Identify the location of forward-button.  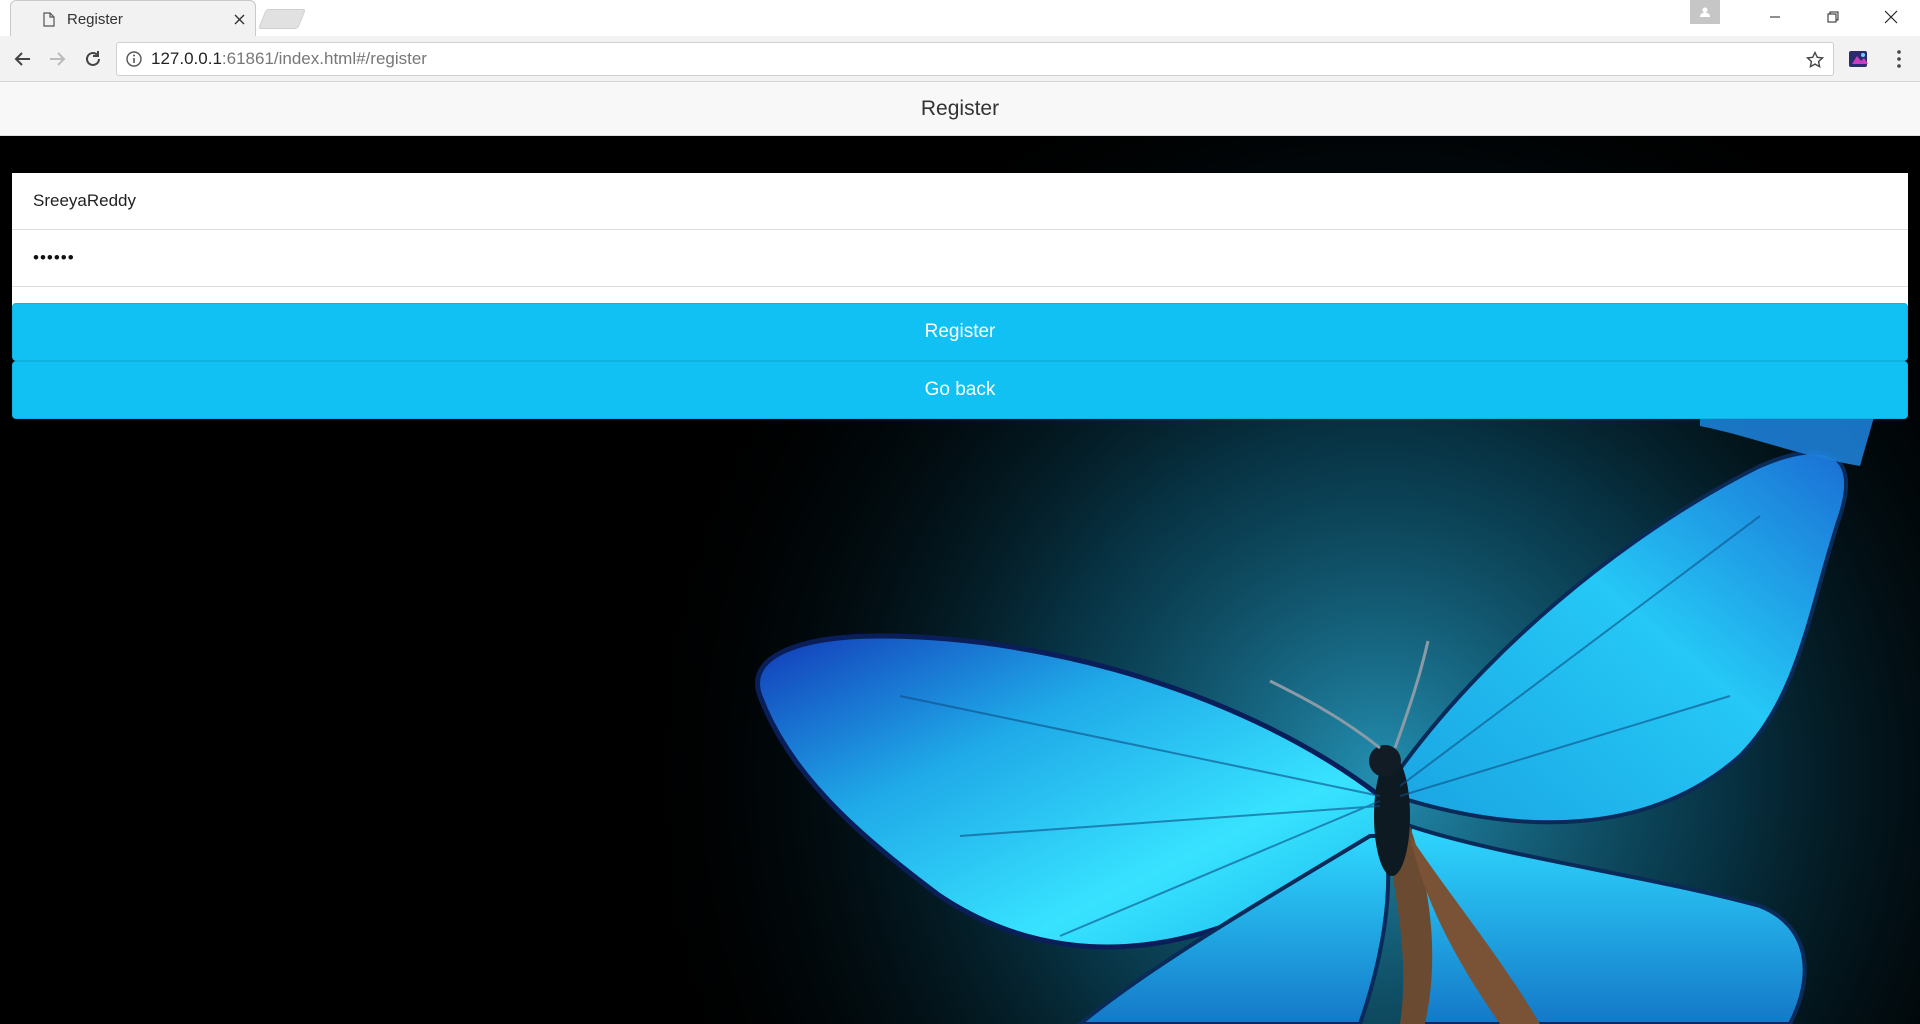
(57, 59).